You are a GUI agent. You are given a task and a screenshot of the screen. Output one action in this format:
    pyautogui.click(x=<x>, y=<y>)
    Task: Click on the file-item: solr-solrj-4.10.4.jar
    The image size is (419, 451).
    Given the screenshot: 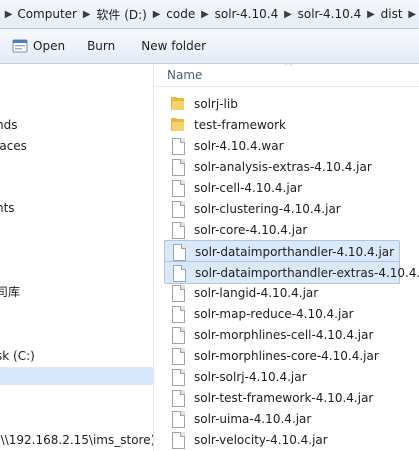 What is the action you would take?
    pyautogui.click(x=284, y=376)
    